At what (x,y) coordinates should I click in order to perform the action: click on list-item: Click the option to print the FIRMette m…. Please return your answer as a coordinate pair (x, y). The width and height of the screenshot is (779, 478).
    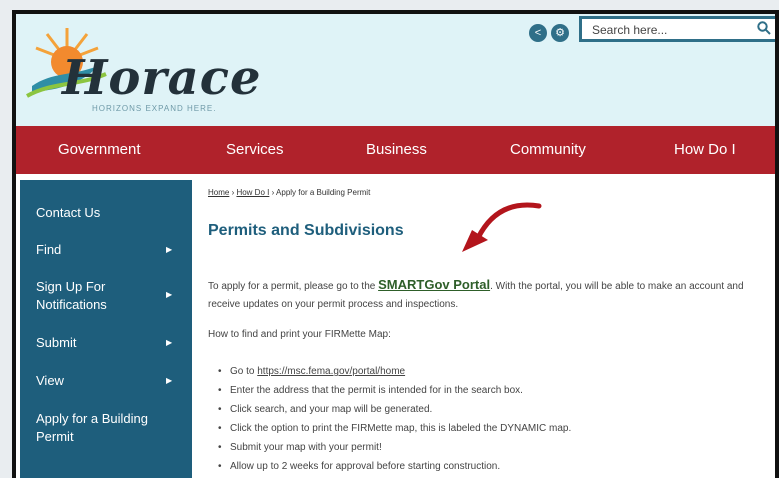
    Looking at the image, I should click on (394, 432).